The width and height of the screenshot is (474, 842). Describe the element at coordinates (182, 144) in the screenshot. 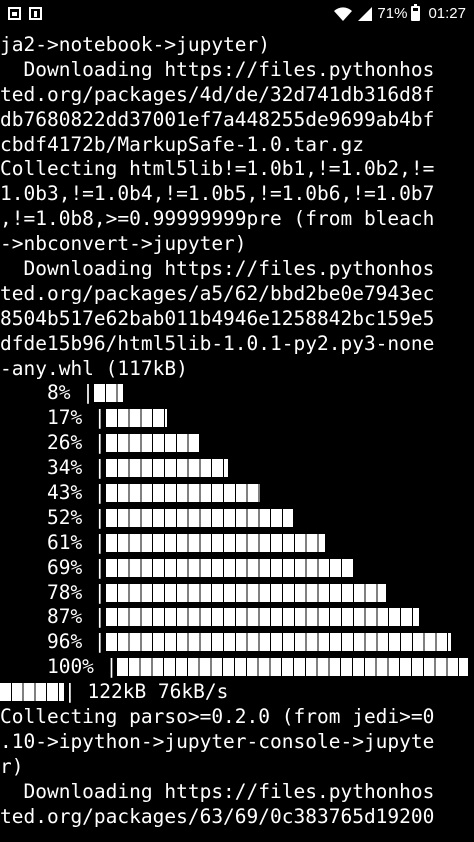

I see `terminal-line: cbdf4172b/MarkupSafe-1.0.tar.gz` at that location.